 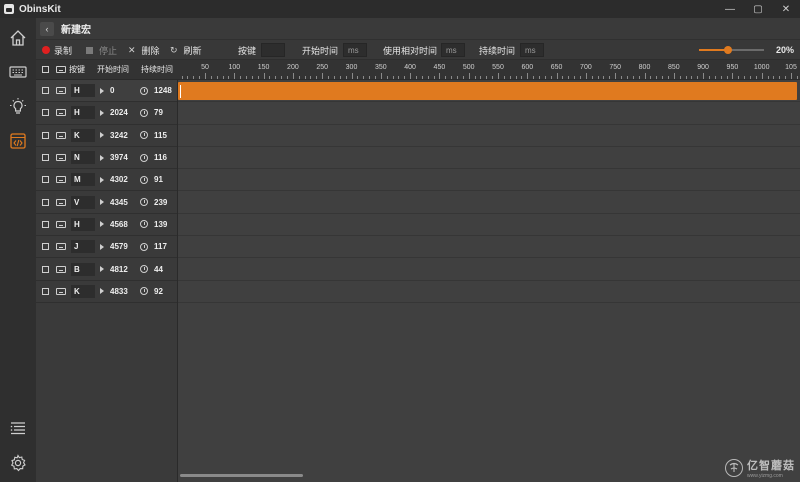 I want to click on list-item: H 0 1248, so click(x=106, y=91).